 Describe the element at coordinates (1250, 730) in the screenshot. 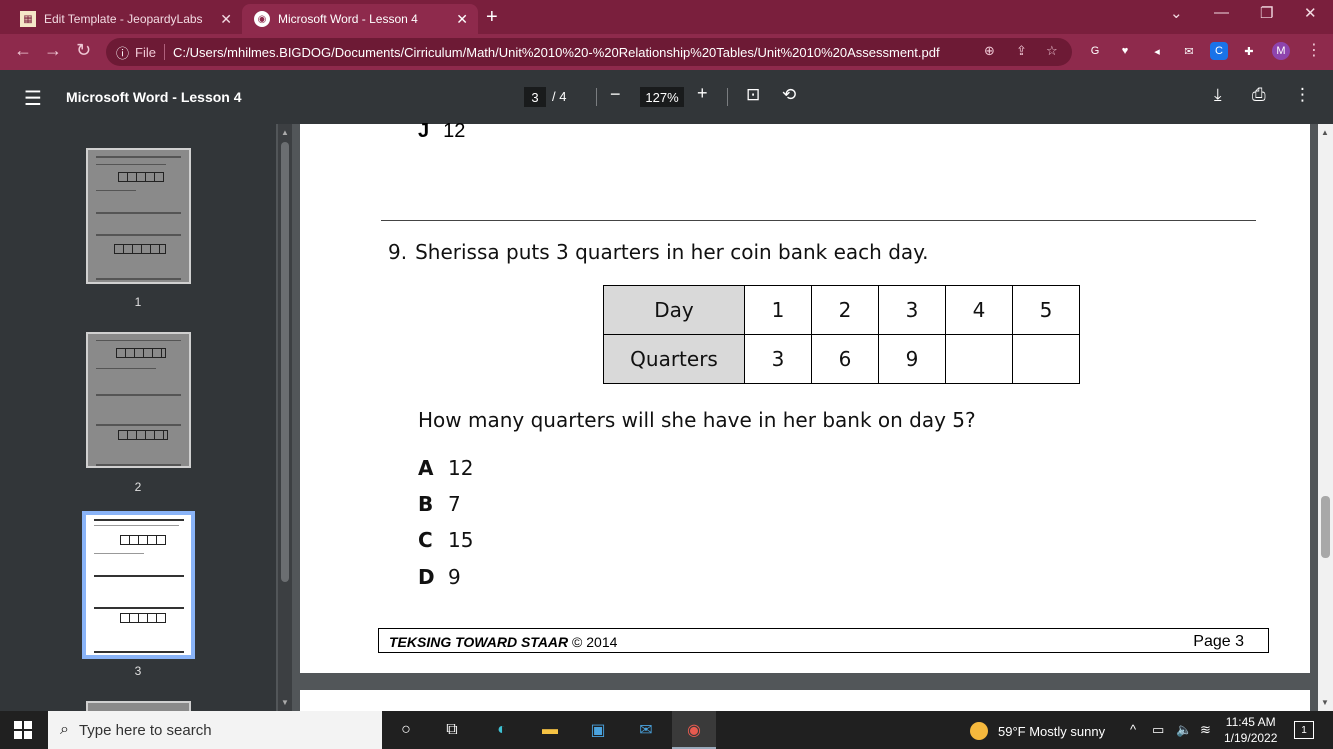

I see `system-clock: 11:45 AM 1/19/2022` at that location.